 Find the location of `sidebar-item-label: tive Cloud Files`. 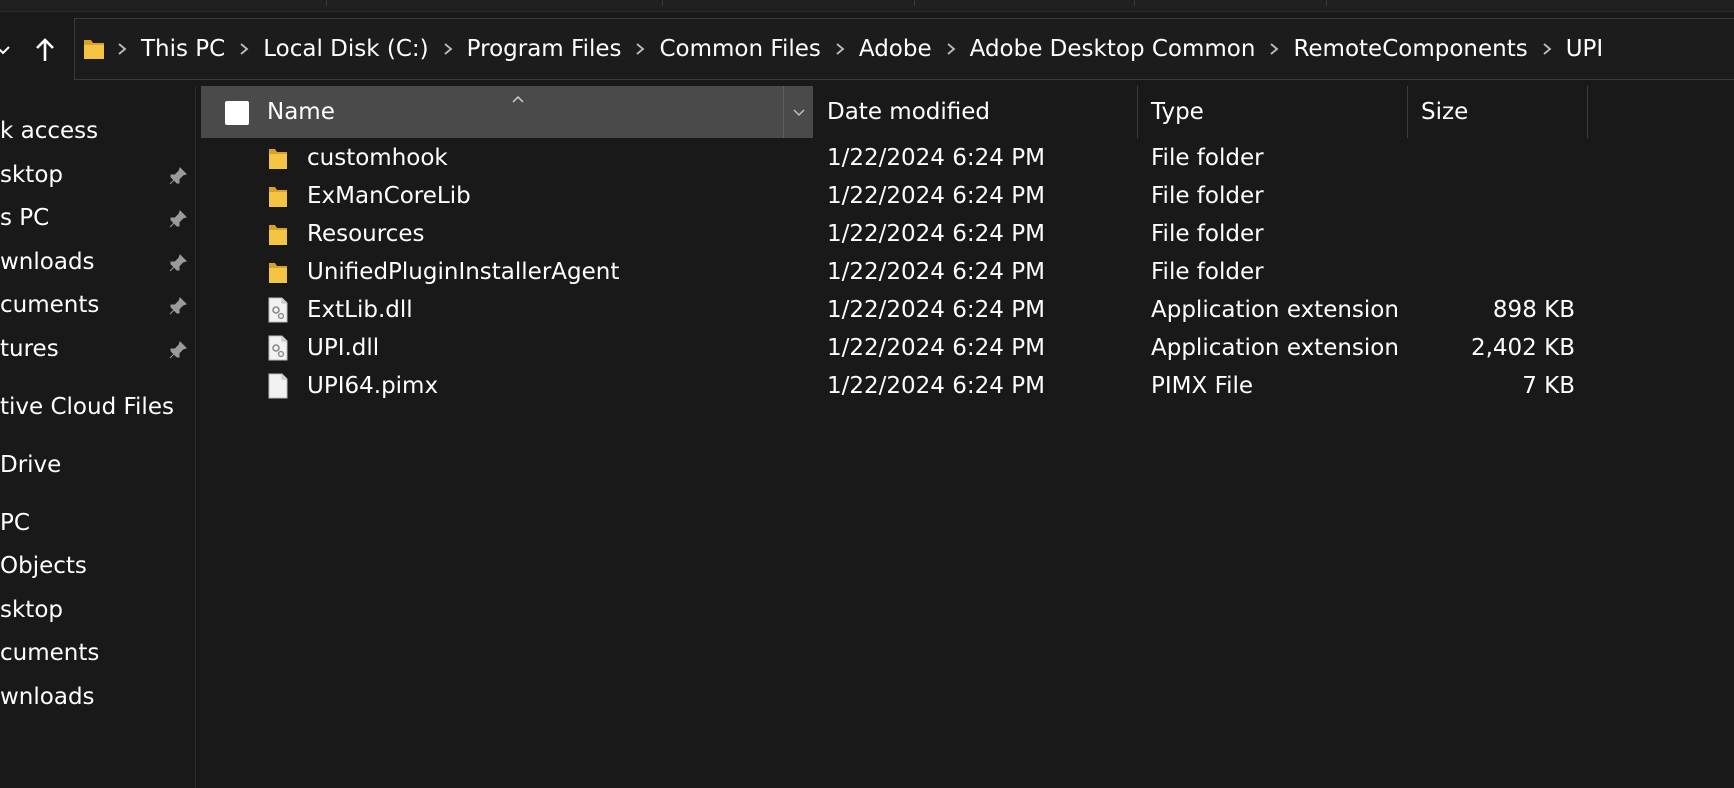

sidebar-item-label: tive Cloud Files is located at coordinates (87, 407).